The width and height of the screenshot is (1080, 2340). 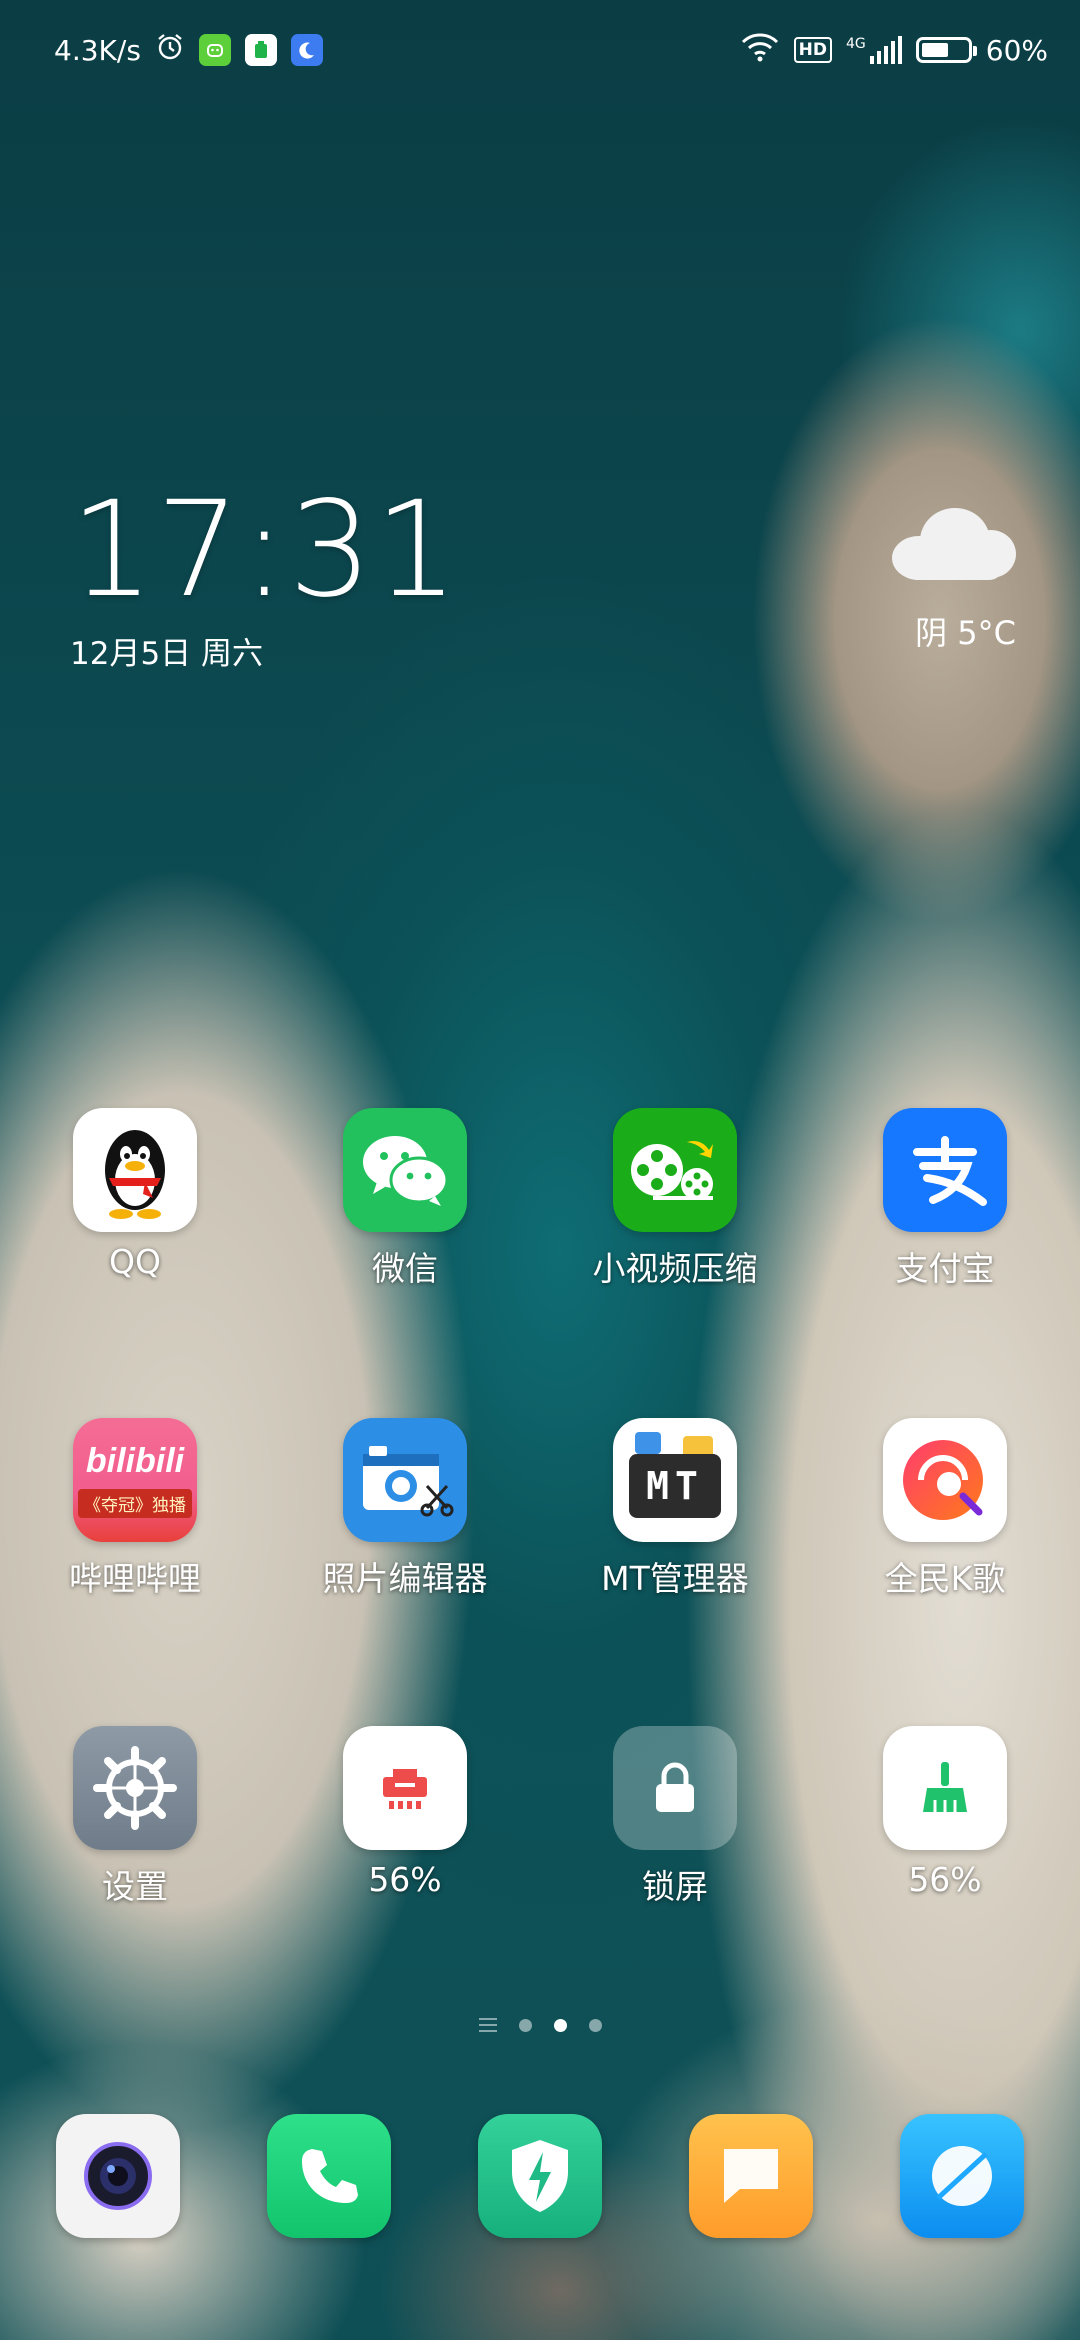 What do you see at coordinates (135, 1503) in the screenshot?
I see `bilibili-banner-text: 《夺冠》独播` at bounding box center [135, 1503].